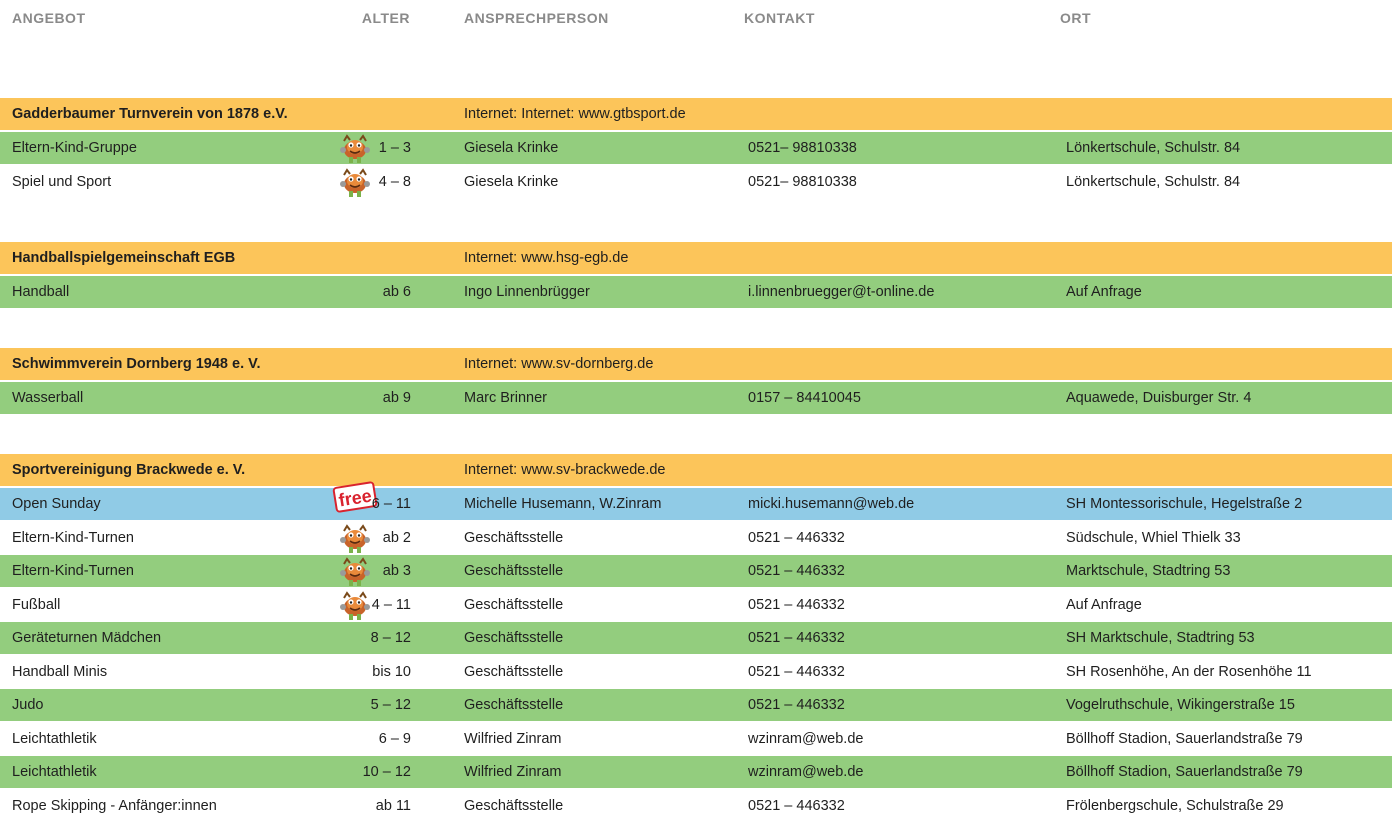  I want to click on cell-kontakt: 0157 – 84410045, so click(804, 398).